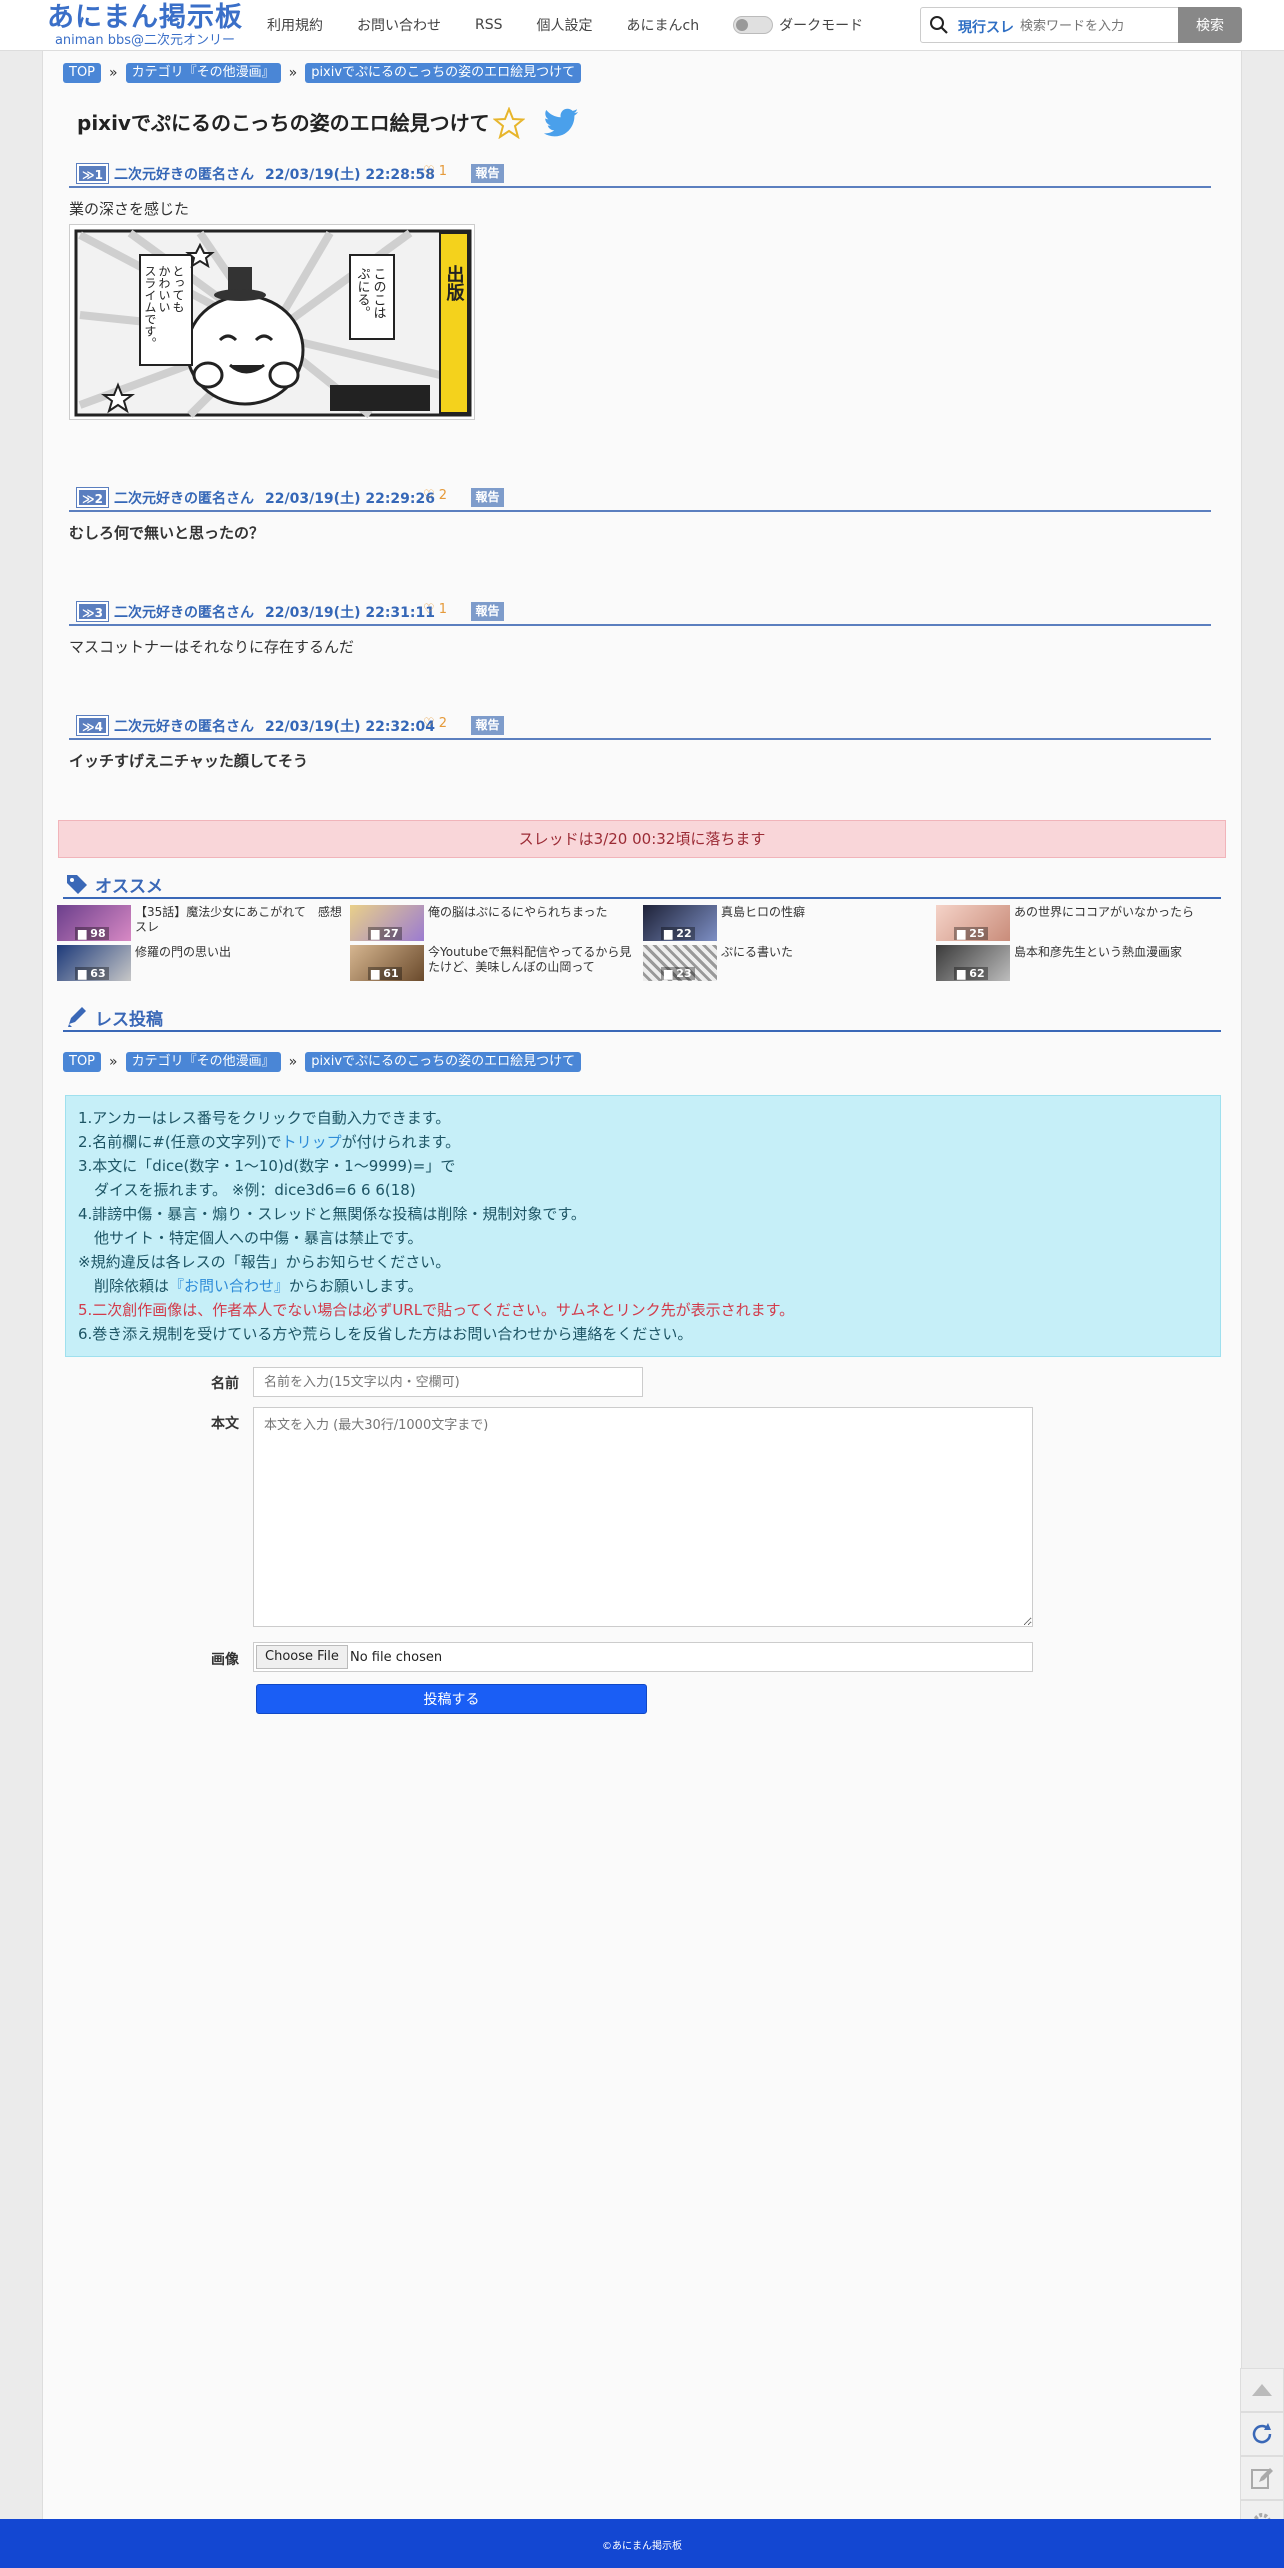 This screenshot has height=2568, width=1284. I want to click on recommend-item: ▆ 63 修羅の門の思い出, so click(203, 963).